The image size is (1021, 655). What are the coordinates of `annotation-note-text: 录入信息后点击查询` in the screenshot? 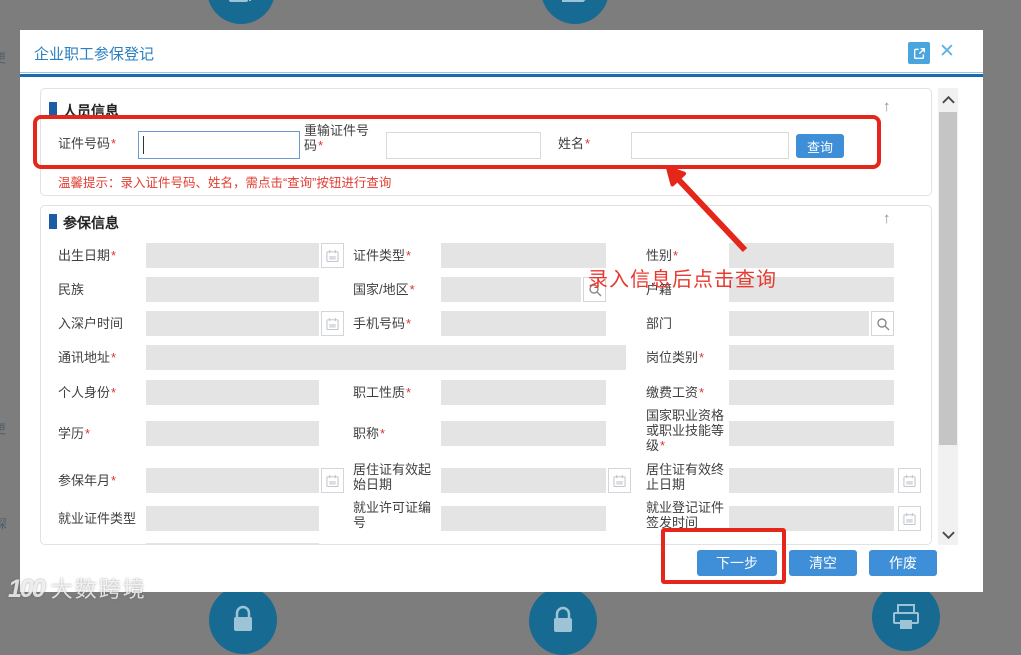 It's located at (682, 280).